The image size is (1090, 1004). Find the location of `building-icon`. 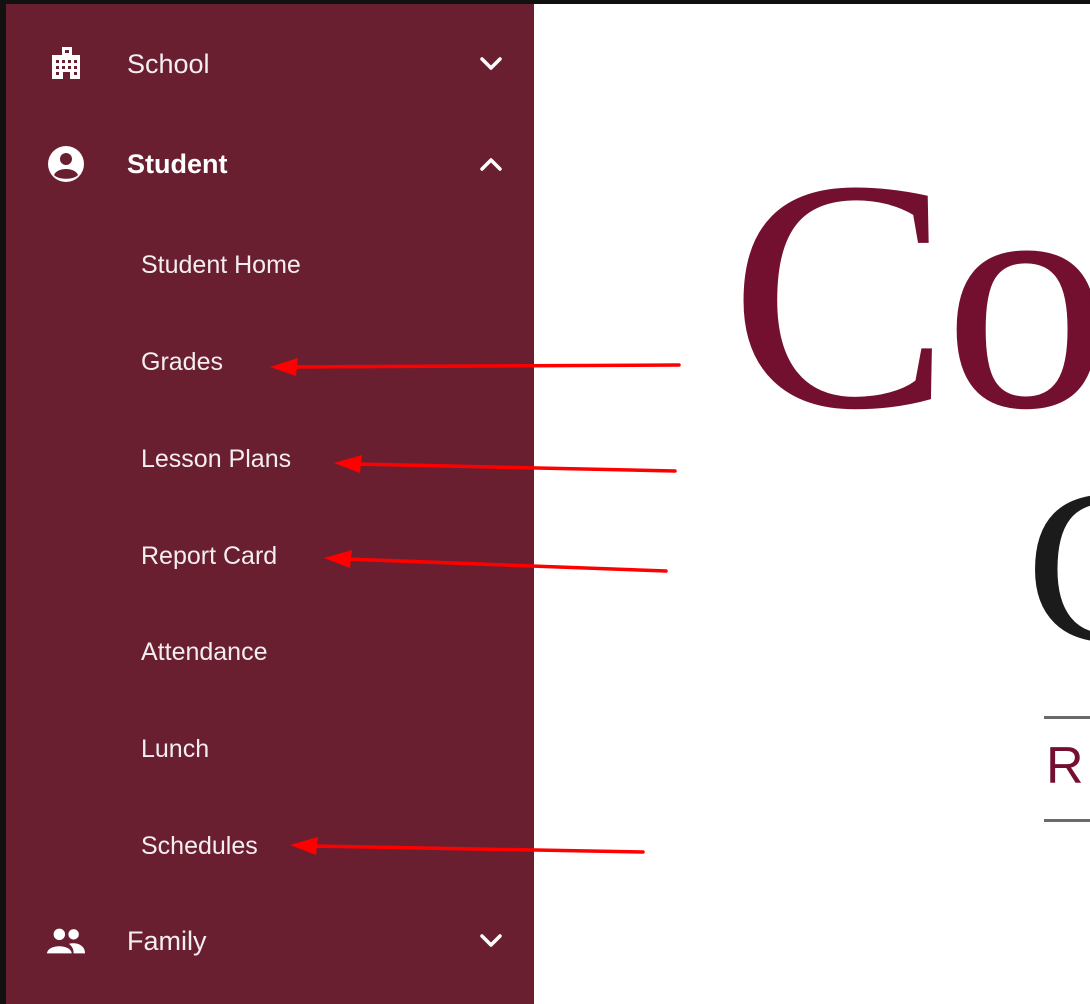

building-icon is located at coordinates (66, 64).